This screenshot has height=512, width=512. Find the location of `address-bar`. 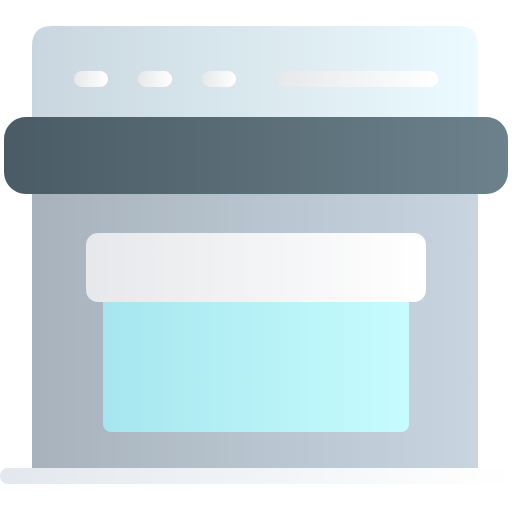

address-bar is located at coordinates (357, 79).